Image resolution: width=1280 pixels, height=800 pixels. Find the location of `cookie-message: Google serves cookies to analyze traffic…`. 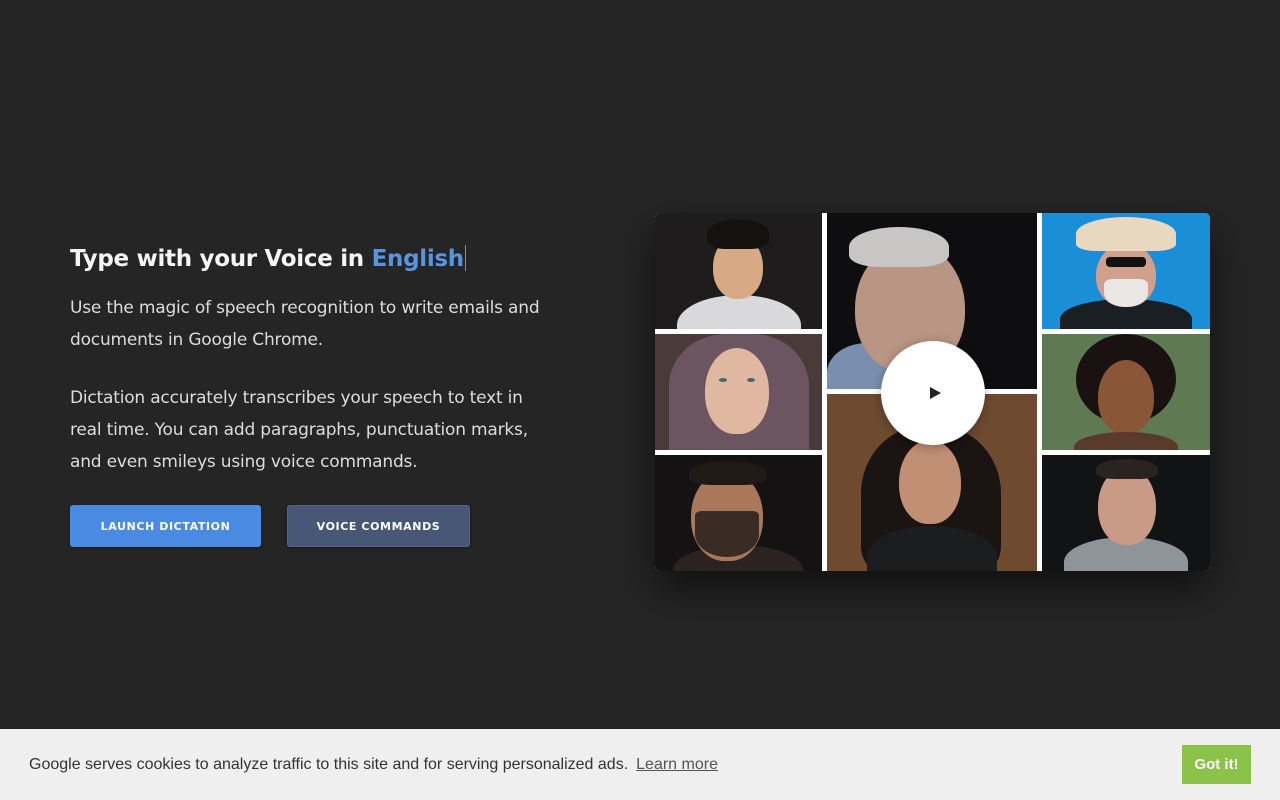

cookie-message: Google serves cookies to analyze traffic… is located at coordinates (329, 764).